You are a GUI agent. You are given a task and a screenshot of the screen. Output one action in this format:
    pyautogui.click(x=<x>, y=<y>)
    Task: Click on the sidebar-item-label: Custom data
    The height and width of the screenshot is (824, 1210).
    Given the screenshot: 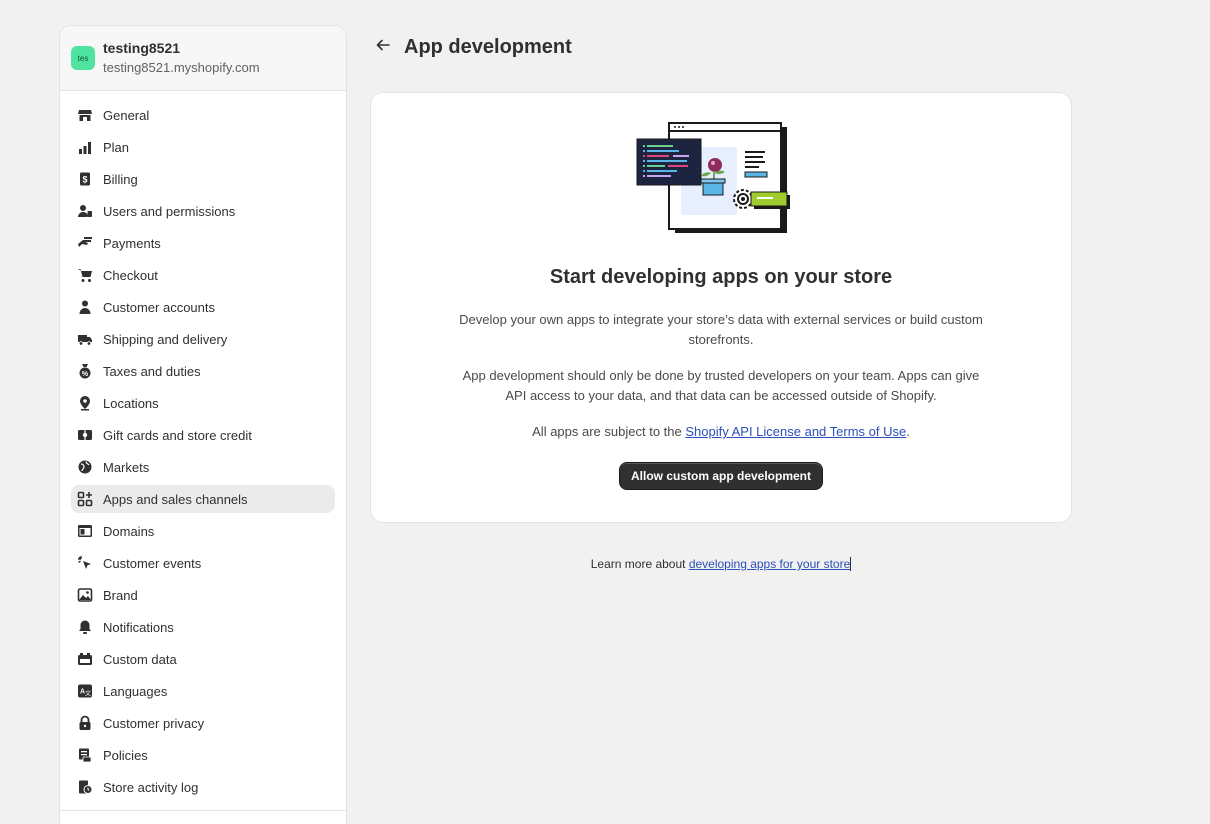 What is the action you would take?
    pyautogui.click(x=140, y=659)
    